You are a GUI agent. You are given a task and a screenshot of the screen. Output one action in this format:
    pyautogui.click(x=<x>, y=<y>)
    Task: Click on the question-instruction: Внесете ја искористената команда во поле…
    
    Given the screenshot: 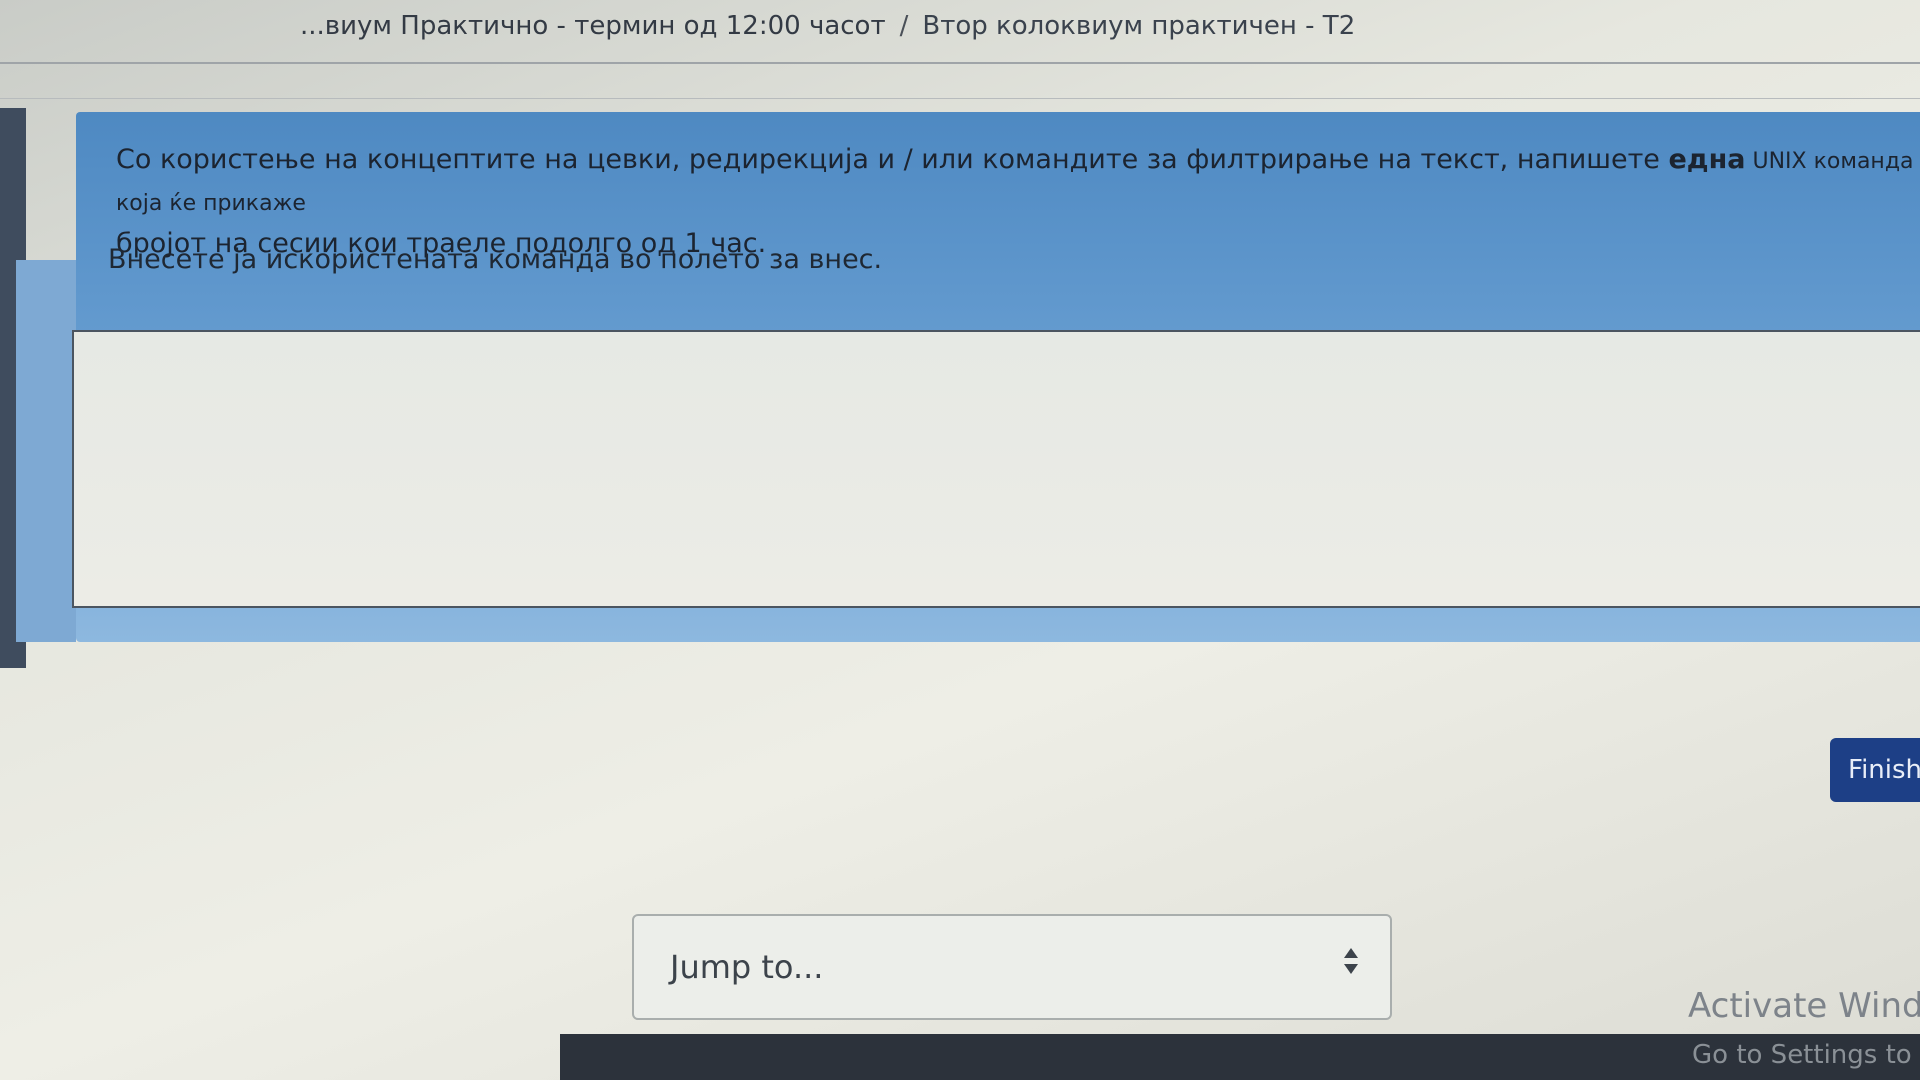 What is the action you would take?
    pyautogui.click(x=495, y=259)
    